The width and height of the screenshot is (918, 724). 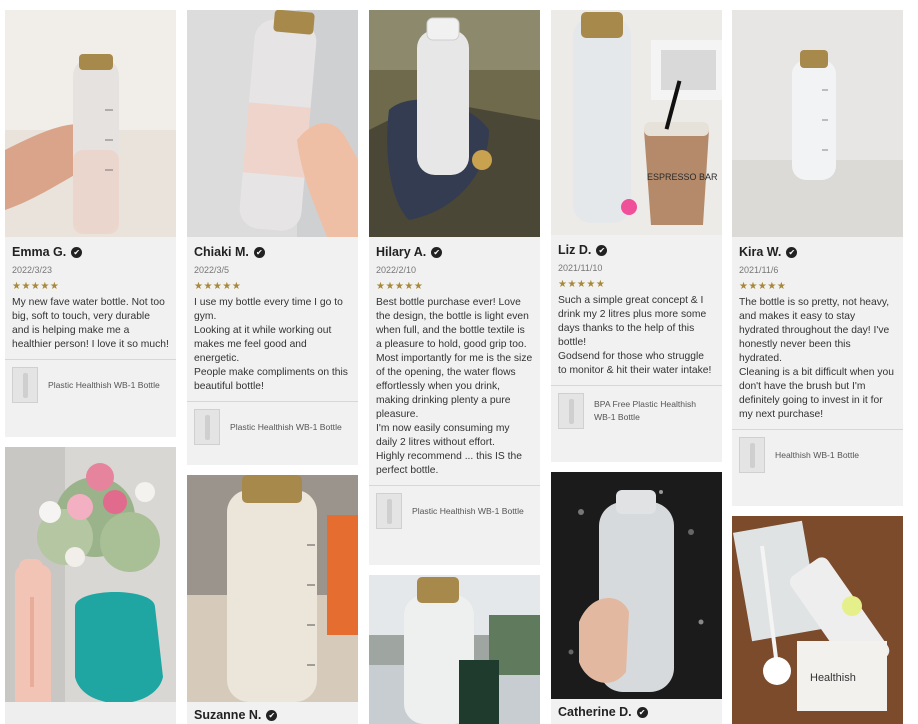 What do you see at coordinates (682, 177) in the screenshot?
I see `cup-label: ESPRESSO BAR` at bounding box center [682, 177].